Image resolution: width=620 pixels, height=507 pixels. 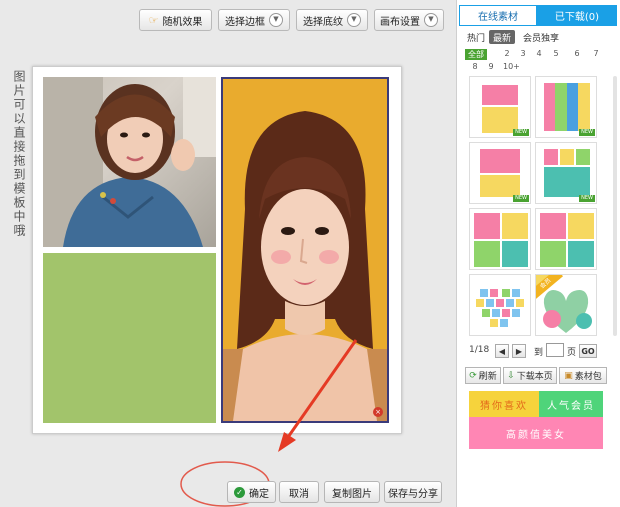 I want to click on pixel-heart-icon, so click(x=500, y=308).